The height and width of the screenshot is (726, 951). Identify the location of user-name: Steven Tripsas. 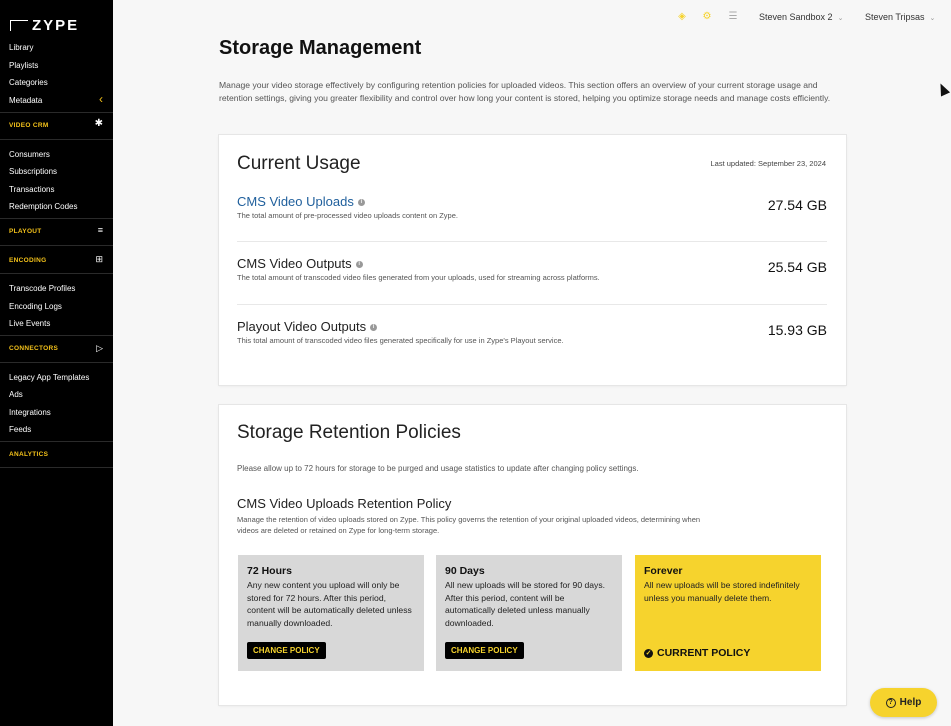
(895, 17).